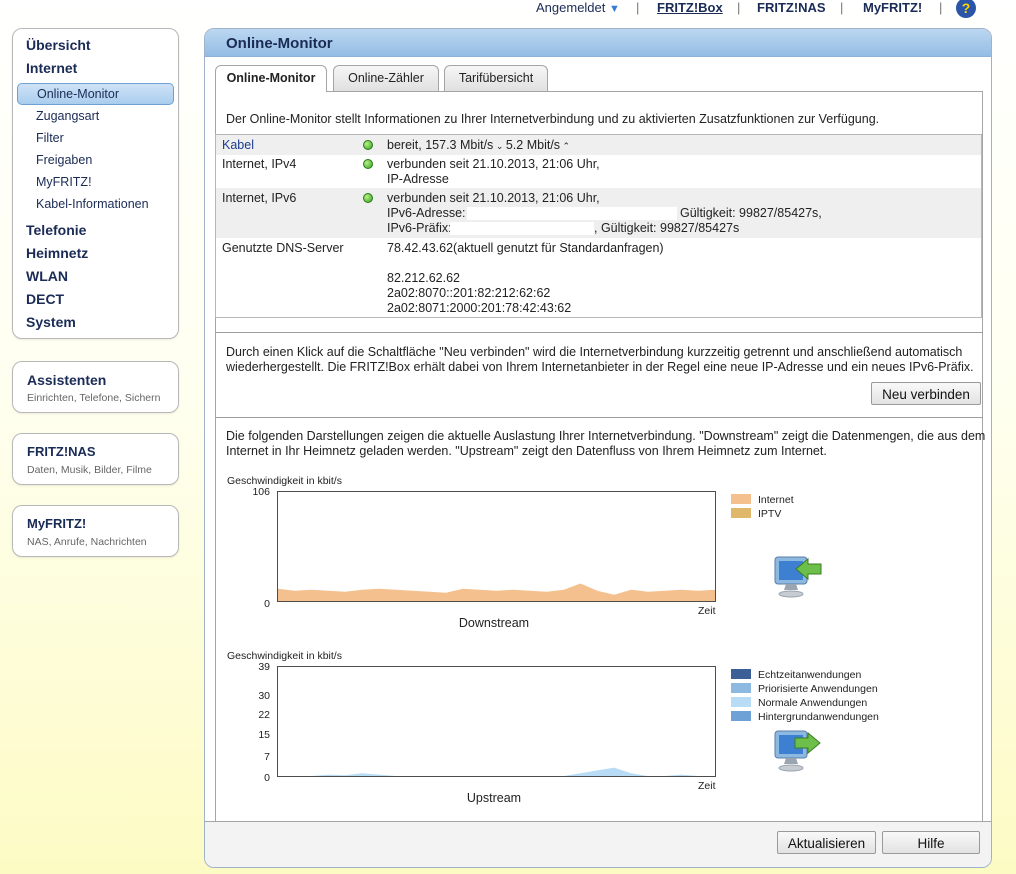 The image size is (1016, 874). Describe the element at coordinates (707, 786) in the screenshot. I see `upstream-x-axis-label: Zeit` at that location.